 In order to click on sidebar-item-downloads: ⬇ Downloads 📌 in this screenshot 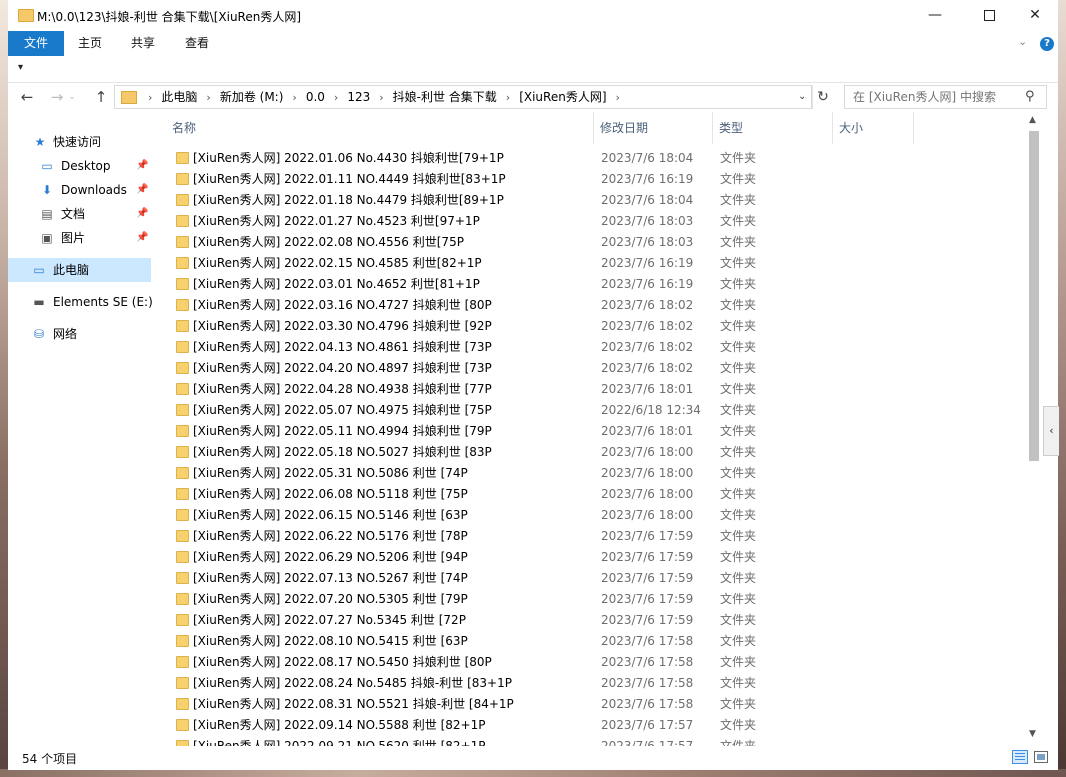, I will do `click(79, 190)`.